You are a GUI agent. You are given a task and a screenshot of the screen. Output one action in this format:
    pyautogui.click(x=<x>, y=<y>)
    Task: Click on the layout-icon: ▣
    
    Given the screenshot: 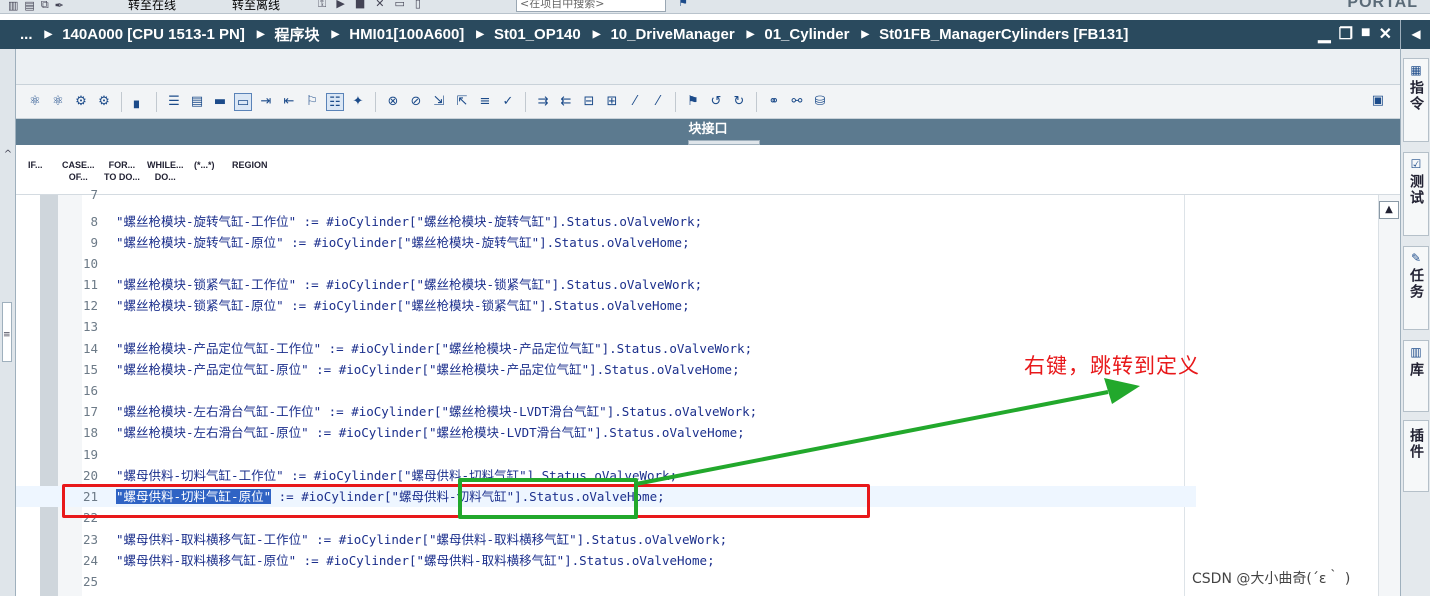 What is the action you would take?
    pyautogui.click(x=1378, y=100)
    